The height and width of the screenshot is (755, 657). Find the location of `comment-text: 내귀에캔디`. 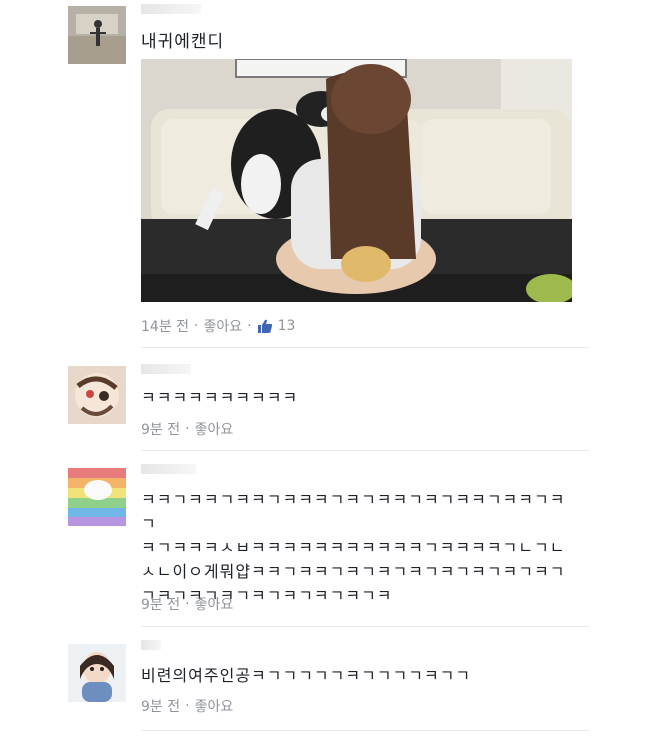

comment-text: 내귀에캔디 is located at coordinates (183, 42).